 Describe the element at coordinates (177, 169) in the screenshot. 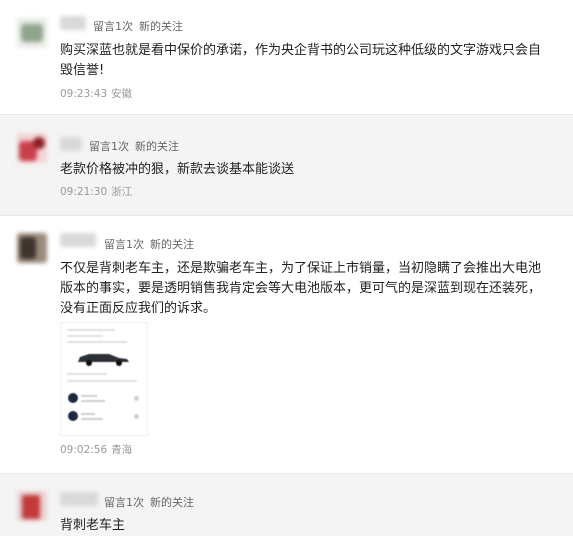

I see `comment-text: 老款价格被冲的狠，新款去谈基本能谈送` at that location.